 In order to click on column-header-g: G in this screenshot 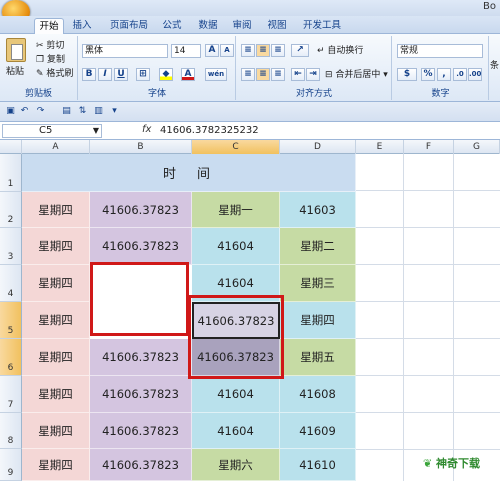, I will do `click(477, 147)`.